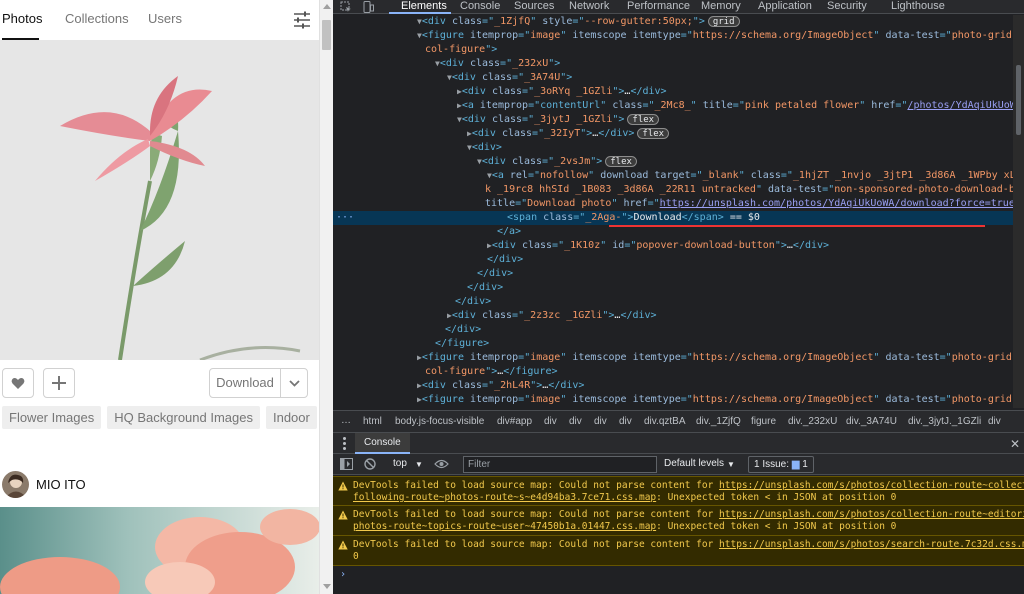  Describe the element at coordinates (678, 78) in the screenshot. I see `dom-node: ▼<div class="_3A74U">` at that location.